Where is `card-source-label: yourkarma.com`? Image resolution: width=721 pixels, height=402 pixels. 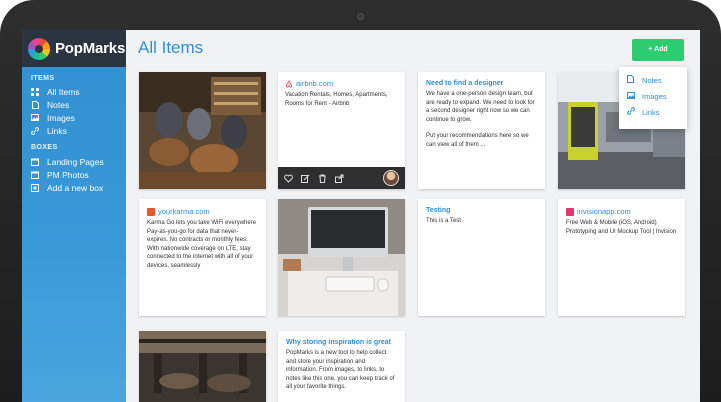 card-source-label: yourkarma.com is located at coordinates (184, 211).